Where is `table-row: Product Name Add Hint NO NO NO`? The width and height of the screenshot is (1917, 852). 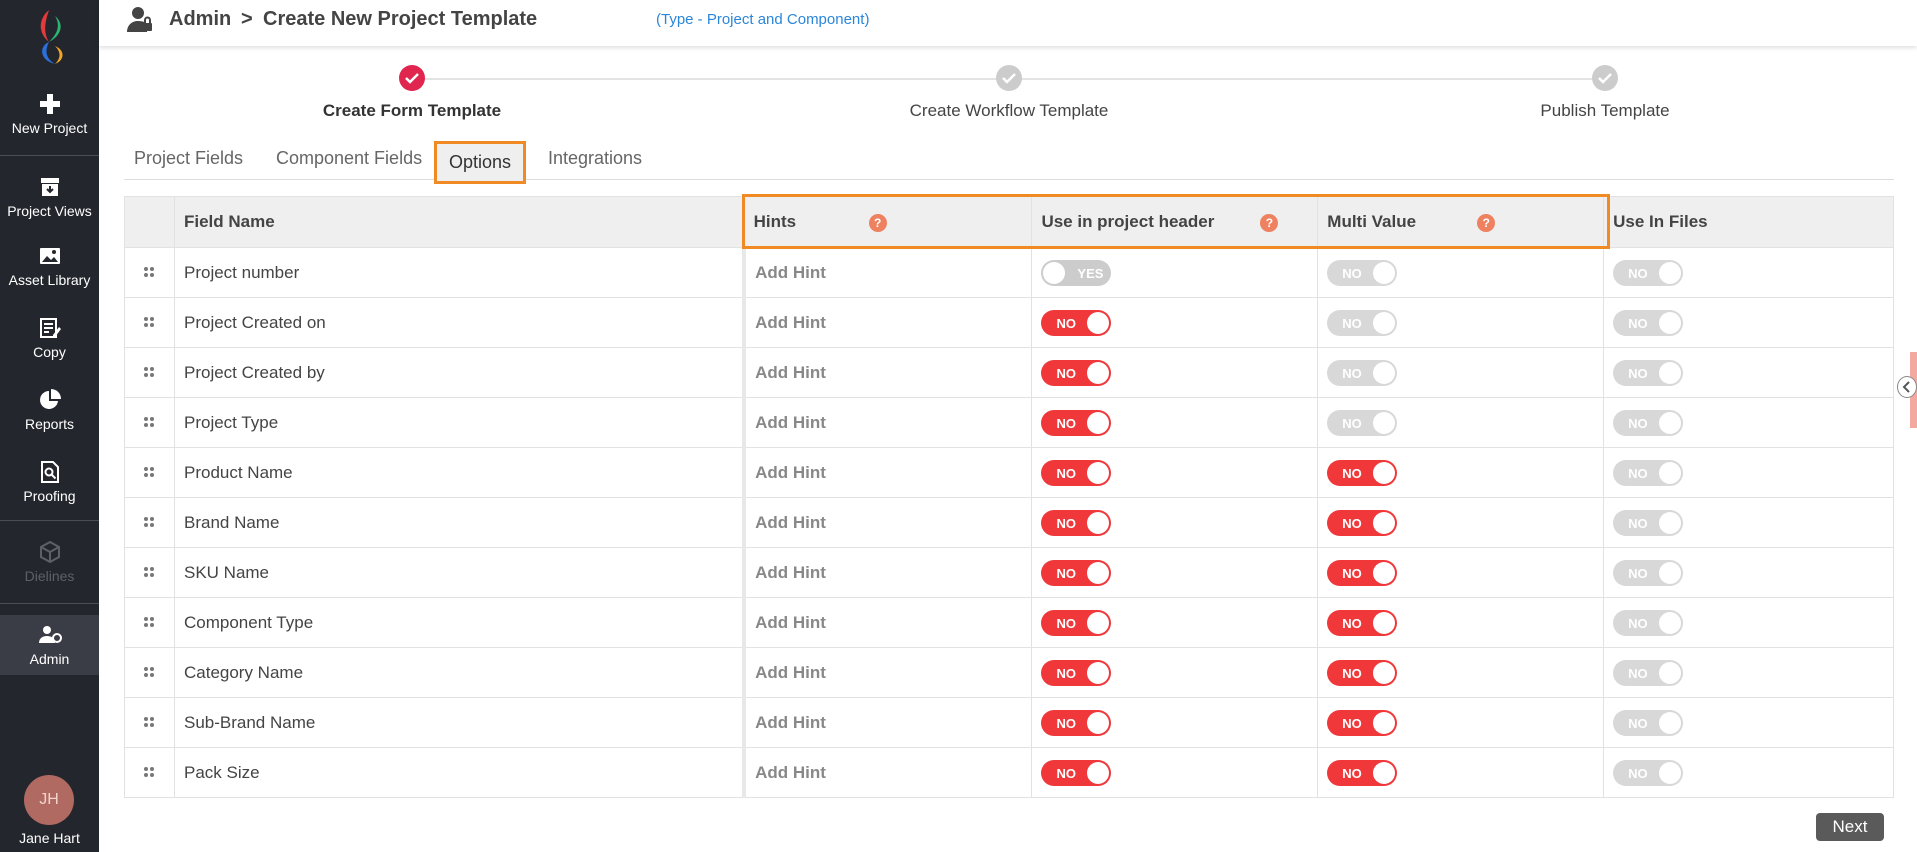
table-row: Product Name Add Hint NO NO NO is located at coordinates (1009, 472).